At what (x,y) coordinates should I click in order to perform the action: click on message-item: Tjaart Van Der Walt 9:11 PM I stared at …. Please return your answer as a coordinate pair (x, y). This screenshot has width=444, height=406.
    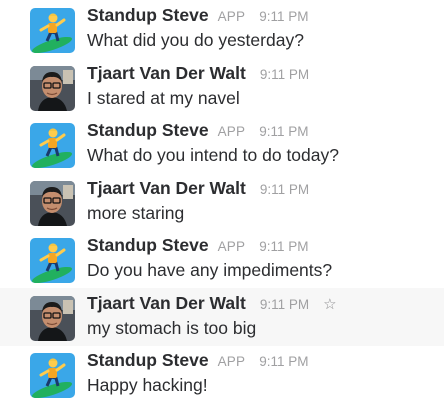
    Looking at the image, I should click on (222, 87).